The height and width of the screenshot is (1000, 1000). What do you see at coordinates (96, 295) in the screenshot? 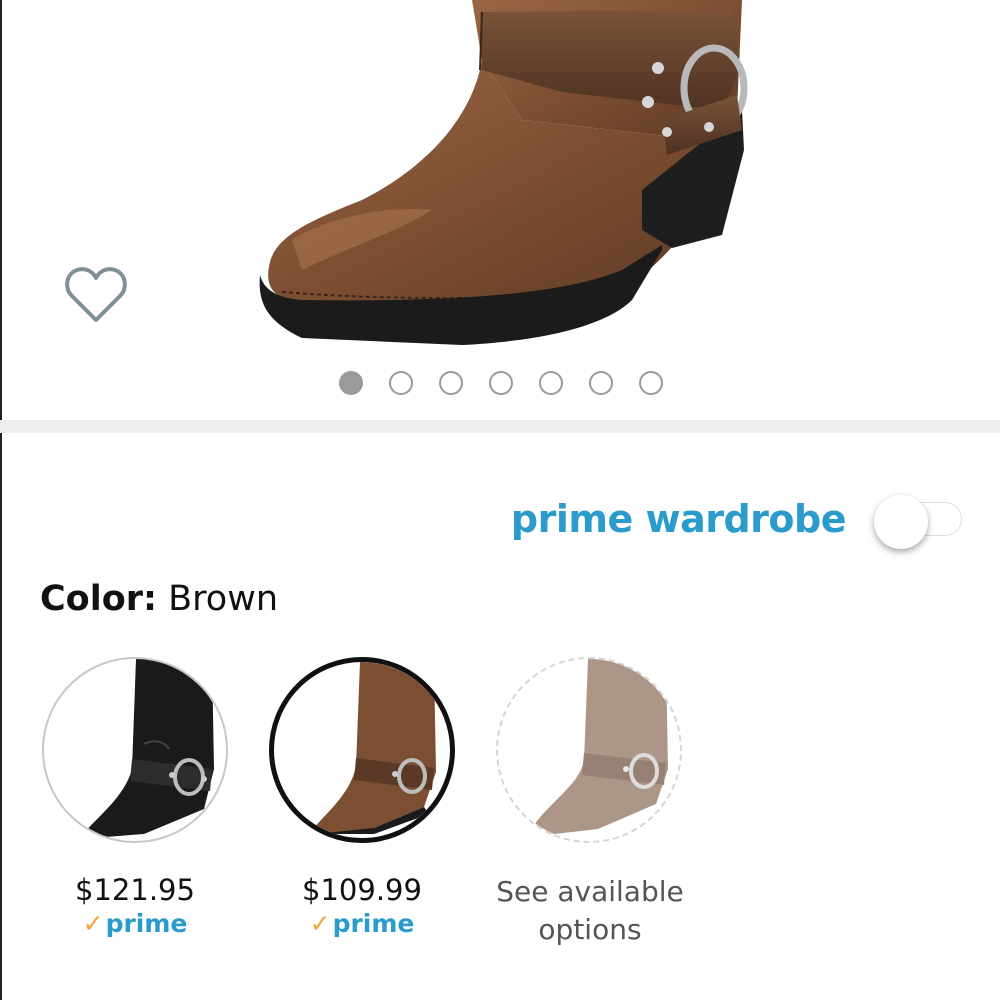
I see `wishlist-heart-icon` at bounding box center [96, 295].